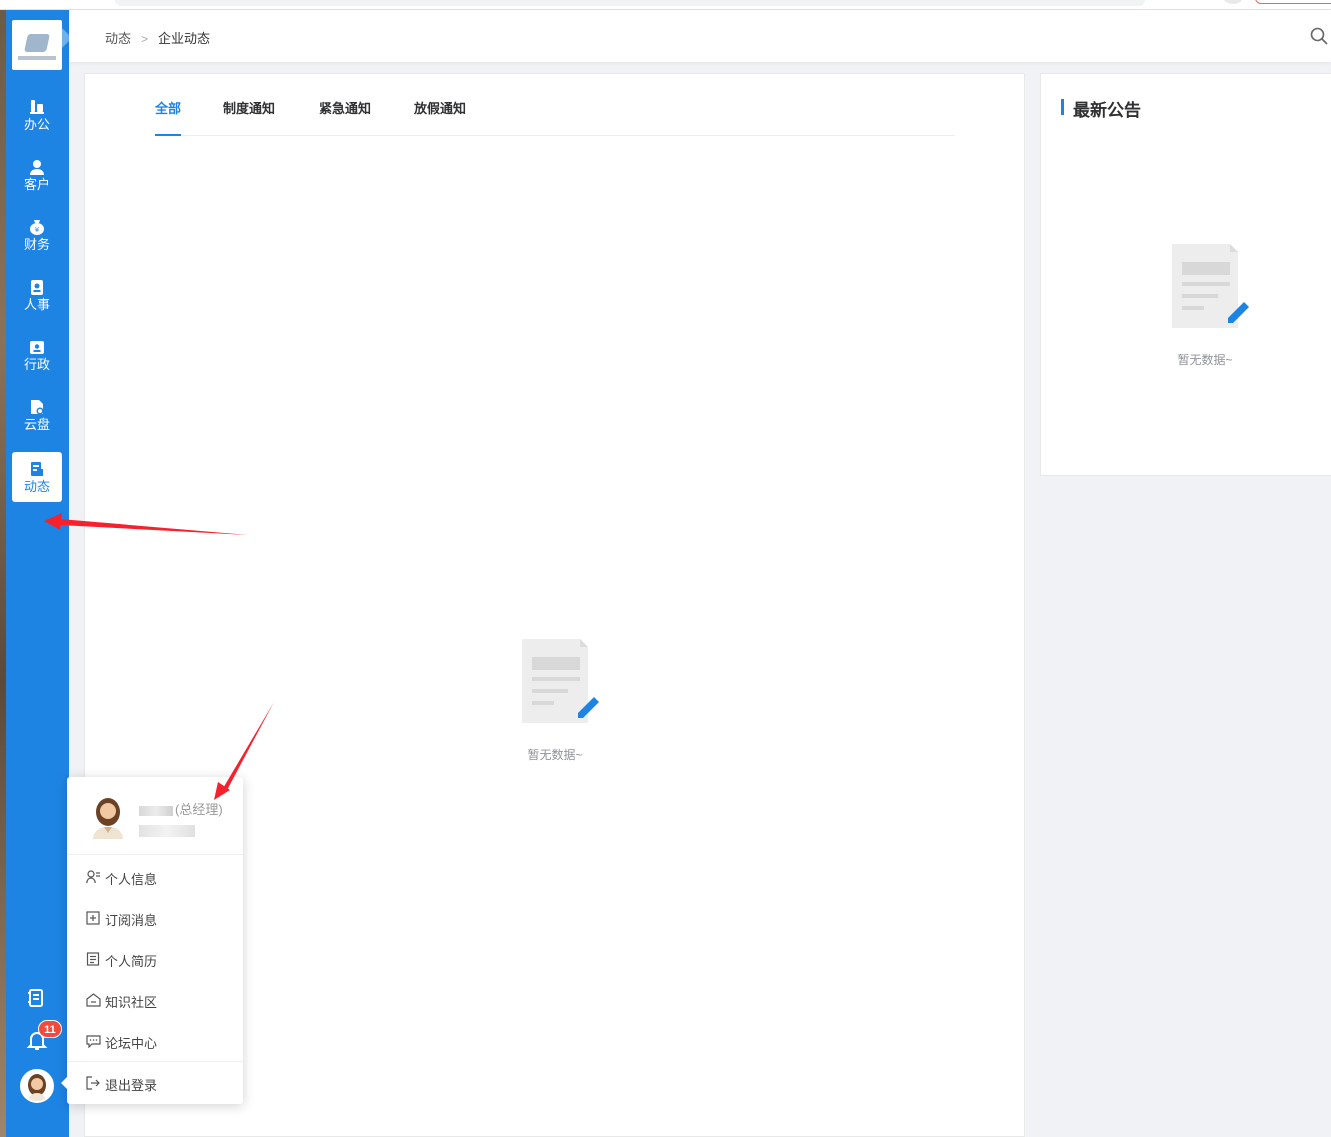 This screenshot has height=1137, width=1331. I want to click on nav-item-customer: 客户, so click(37, 175).